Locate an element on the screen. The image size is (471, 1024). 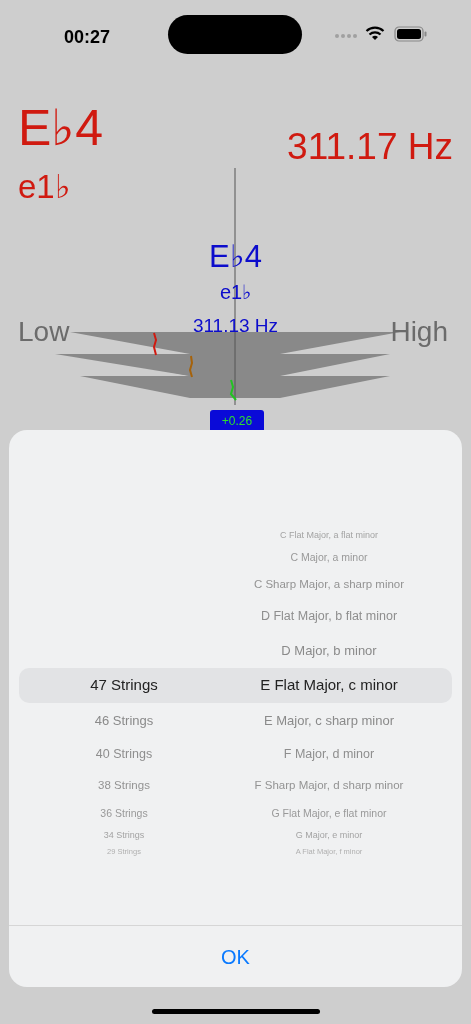
string-count-option: 36 Strings is located at coordinates (124, 813).